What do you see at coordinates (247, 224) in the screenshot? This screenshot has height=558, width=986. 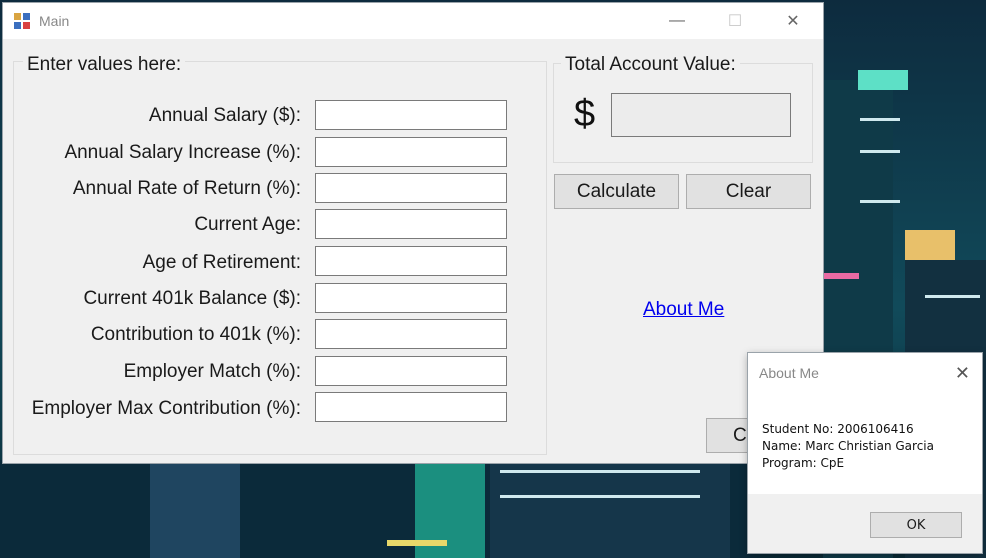 I see `current-age-label: Current Age:` at bounding box center [247, 224].